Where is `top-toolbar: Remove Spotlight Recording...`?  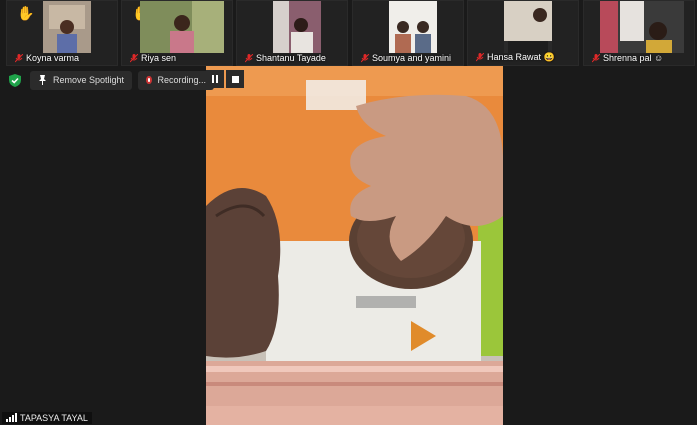
top-toolbar: Remove Spotlight Recording... is located at coordinates (110, 80).